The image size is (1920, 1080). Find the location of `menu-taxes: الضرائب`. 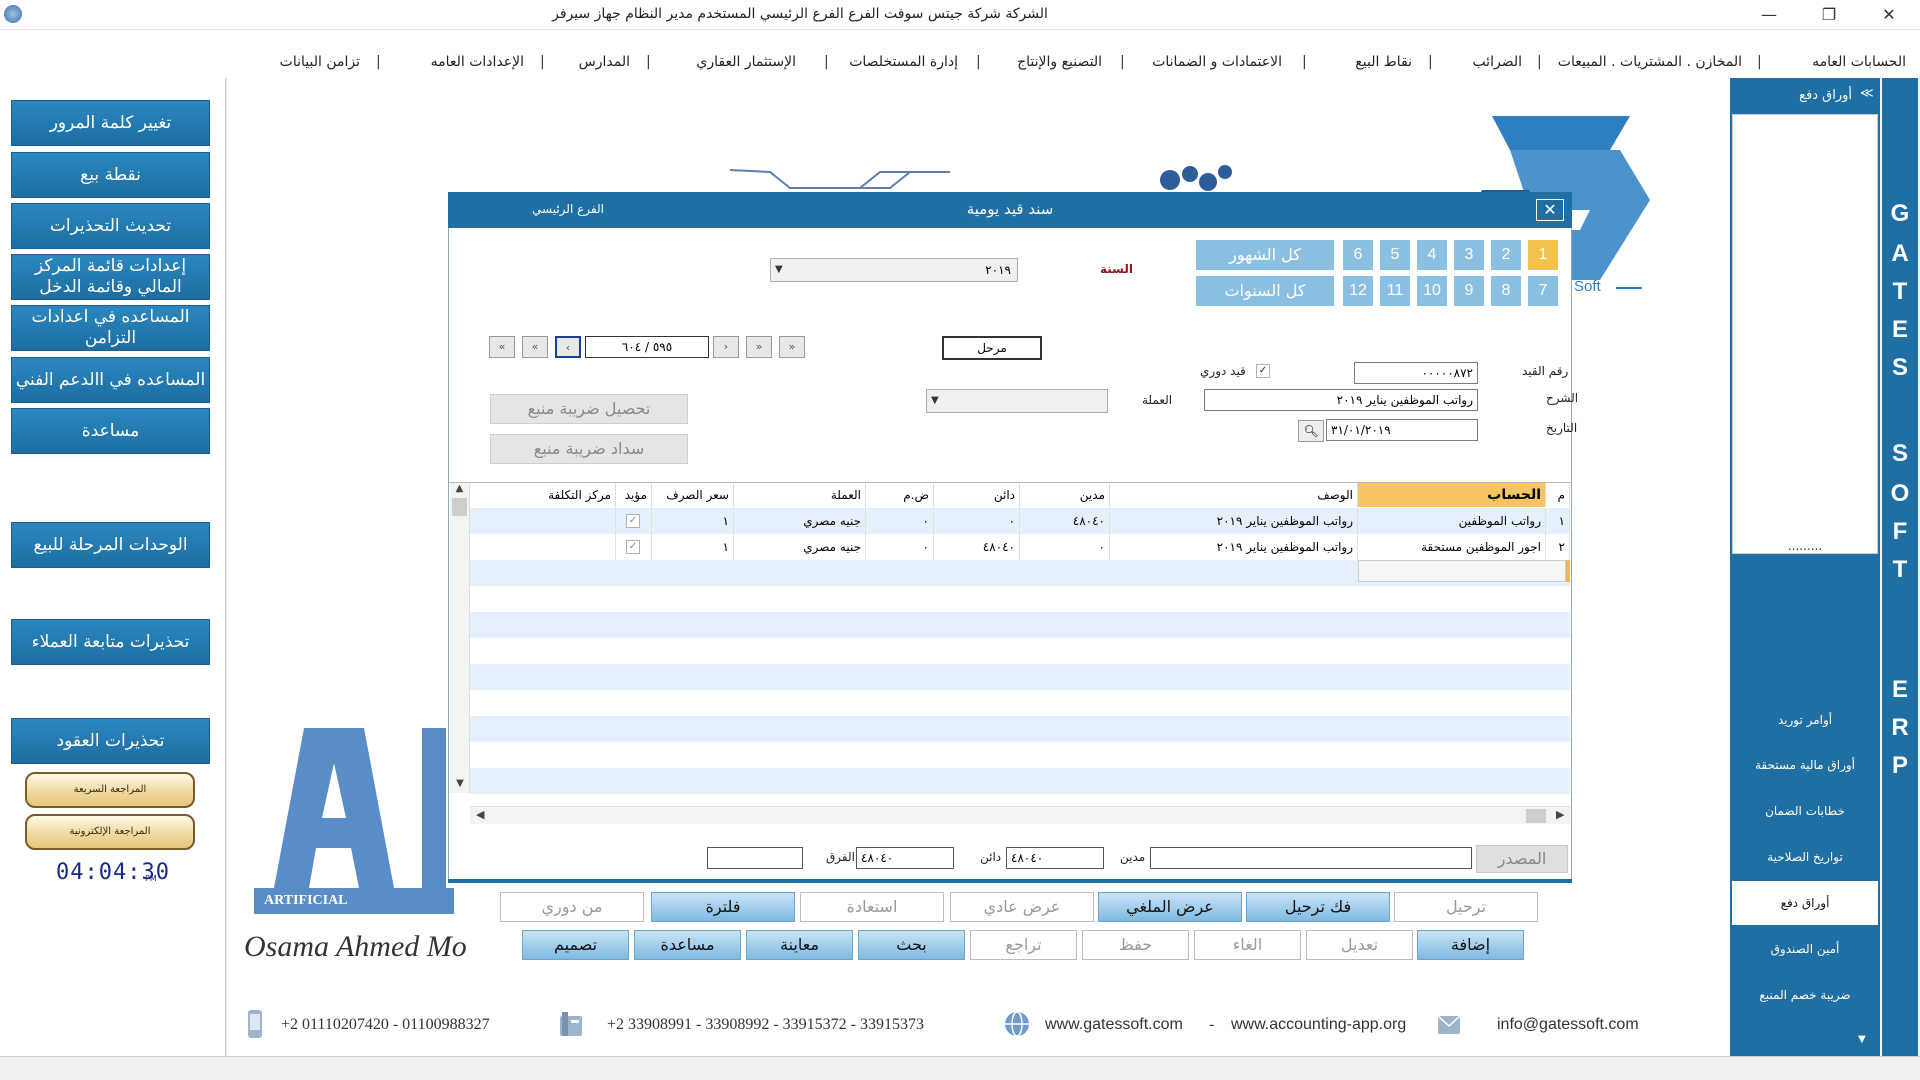

menu-taxes: الضرائب is located at coordinates (1497, 62).